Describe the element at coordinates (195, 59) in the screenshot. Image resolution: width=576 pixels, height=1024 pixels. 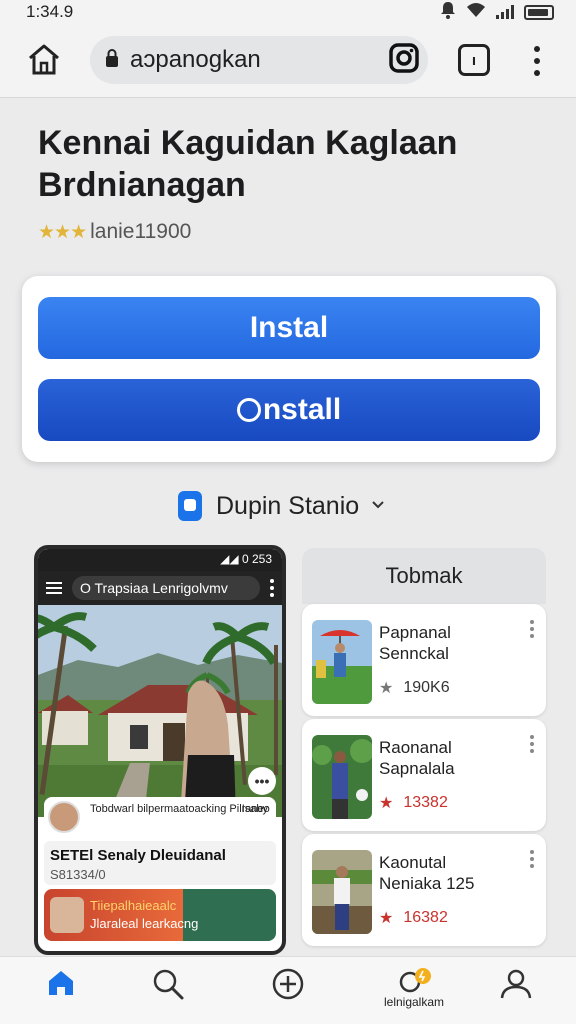
I see `url-text: aɔpanogkan` at that location.